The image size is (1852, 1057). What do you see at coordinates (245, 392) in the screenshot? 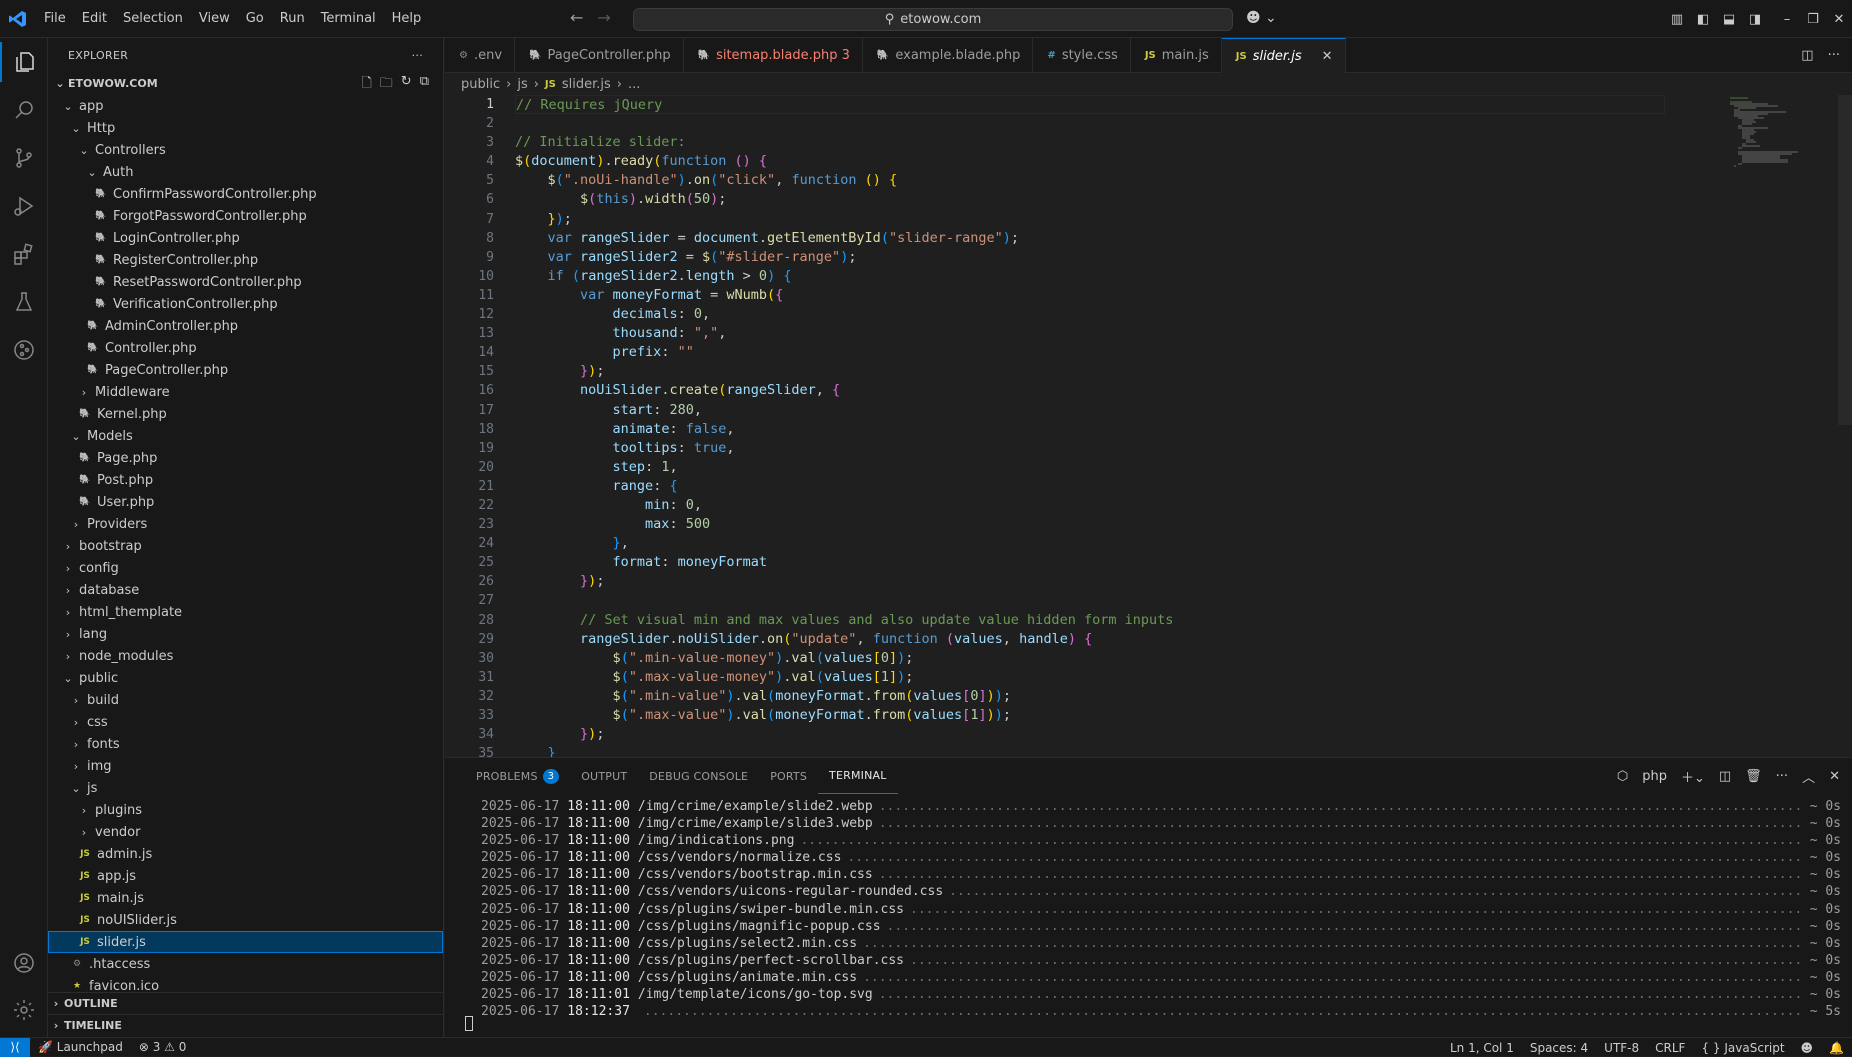
I see `tree-folder: › Middleware` at bounding box center [245, 392].